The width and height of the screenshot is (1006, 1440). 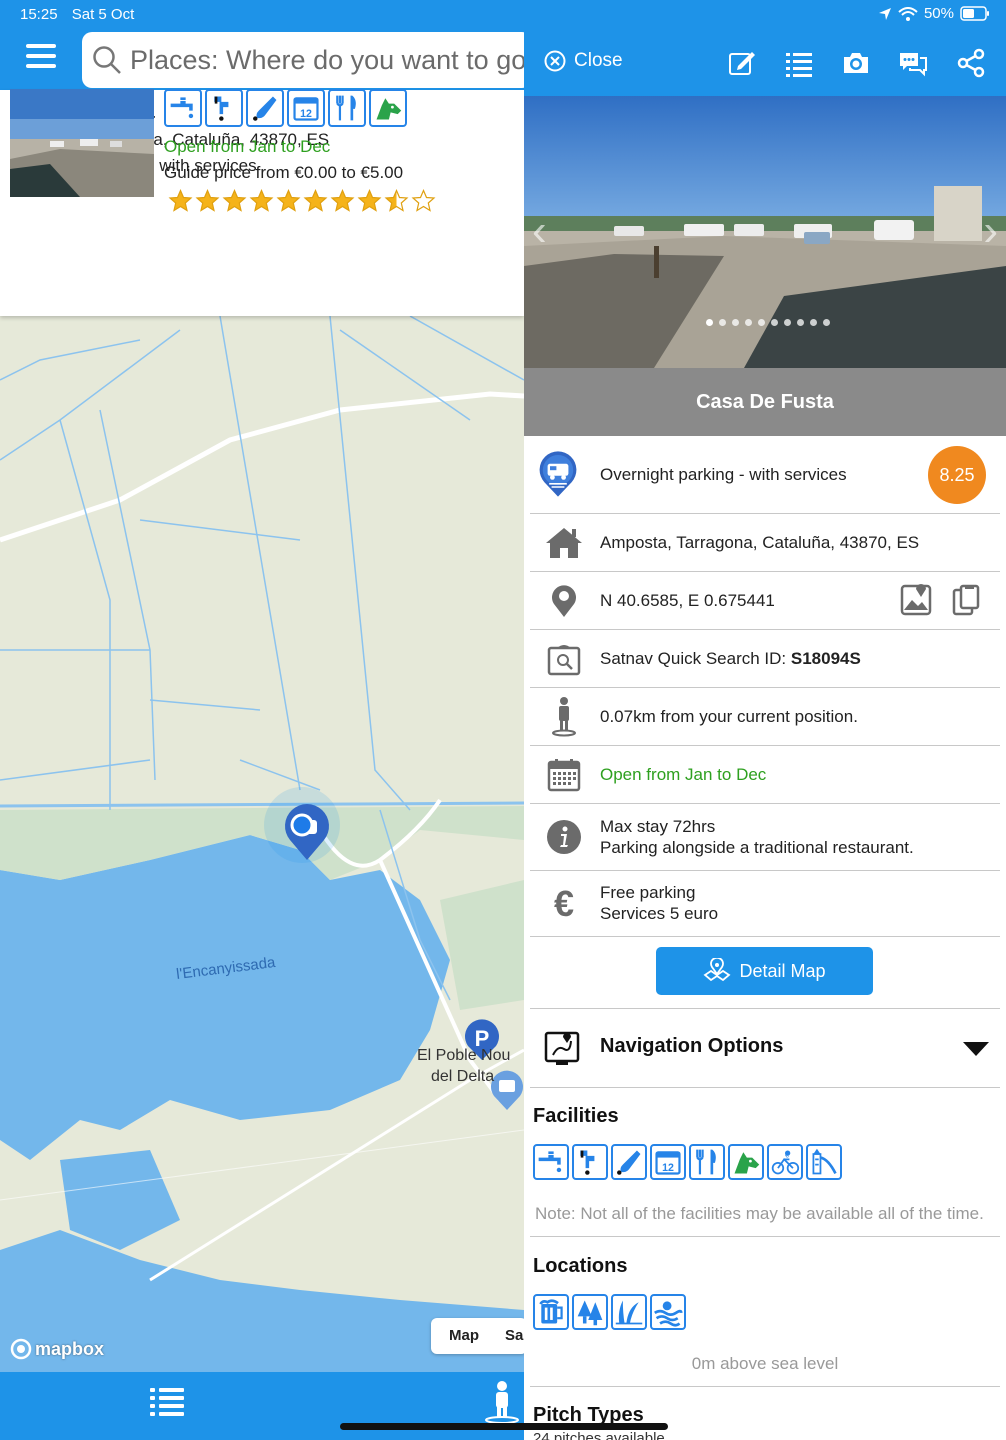 I want to click on star-half-icon, so click(x=396, y=200).